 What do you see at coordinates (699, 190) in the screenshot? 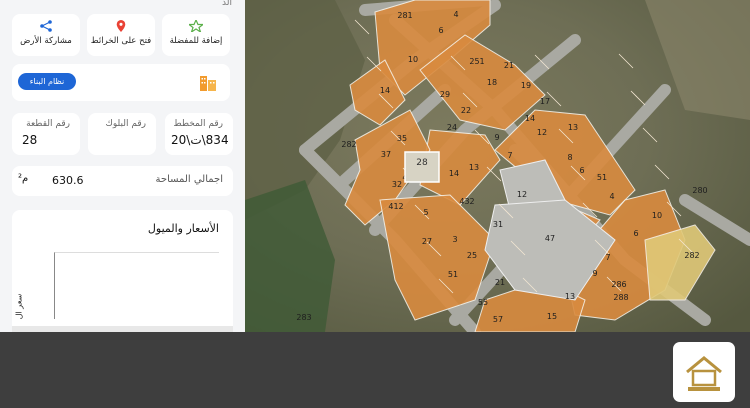
I see `parcel-number-label: 280` at bounding box center [699, 190].